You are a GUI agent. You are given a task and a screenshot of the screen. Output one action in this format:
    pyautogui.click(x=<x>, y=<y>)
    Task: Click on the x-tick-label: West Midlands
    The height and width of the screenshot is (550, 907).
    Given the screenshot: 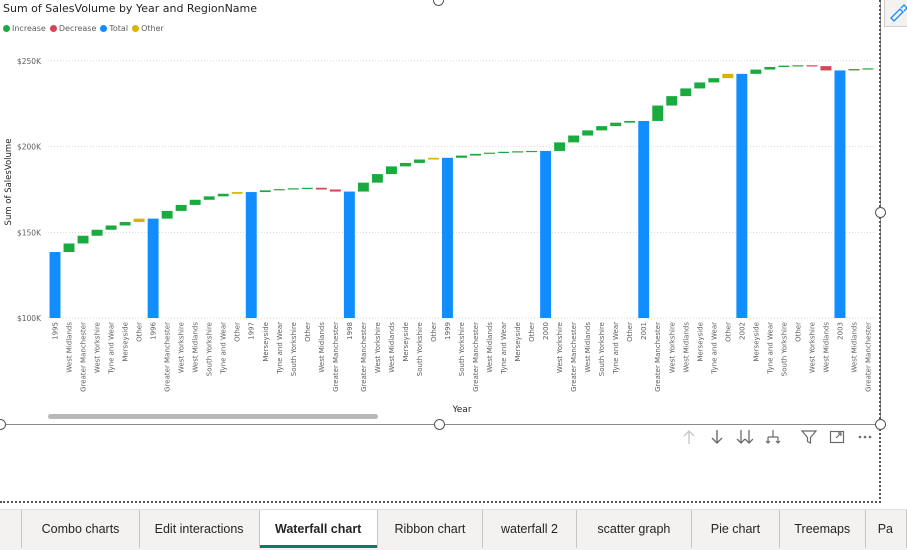 What is the action you would take?
    pyautogui.click(x=686, y=347)
    